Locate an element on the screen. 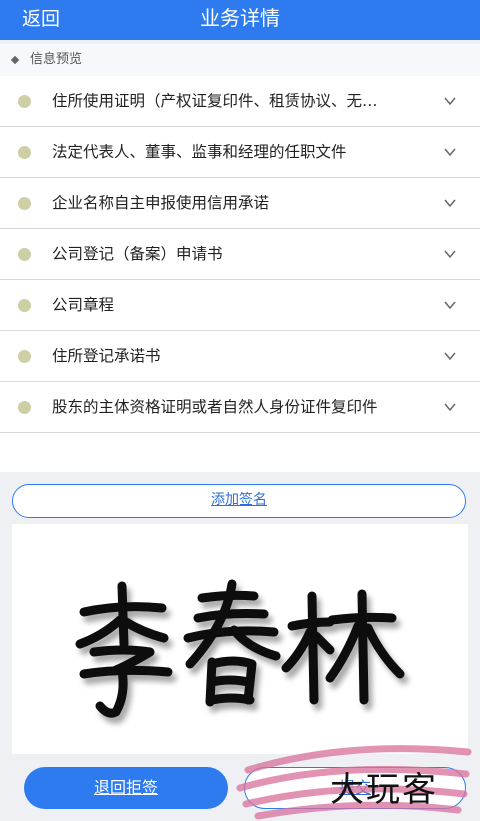 Image resolution: width=480 pixels, height=821 pixels. section-title: 信息预览 is located at coordinates (56, 59).